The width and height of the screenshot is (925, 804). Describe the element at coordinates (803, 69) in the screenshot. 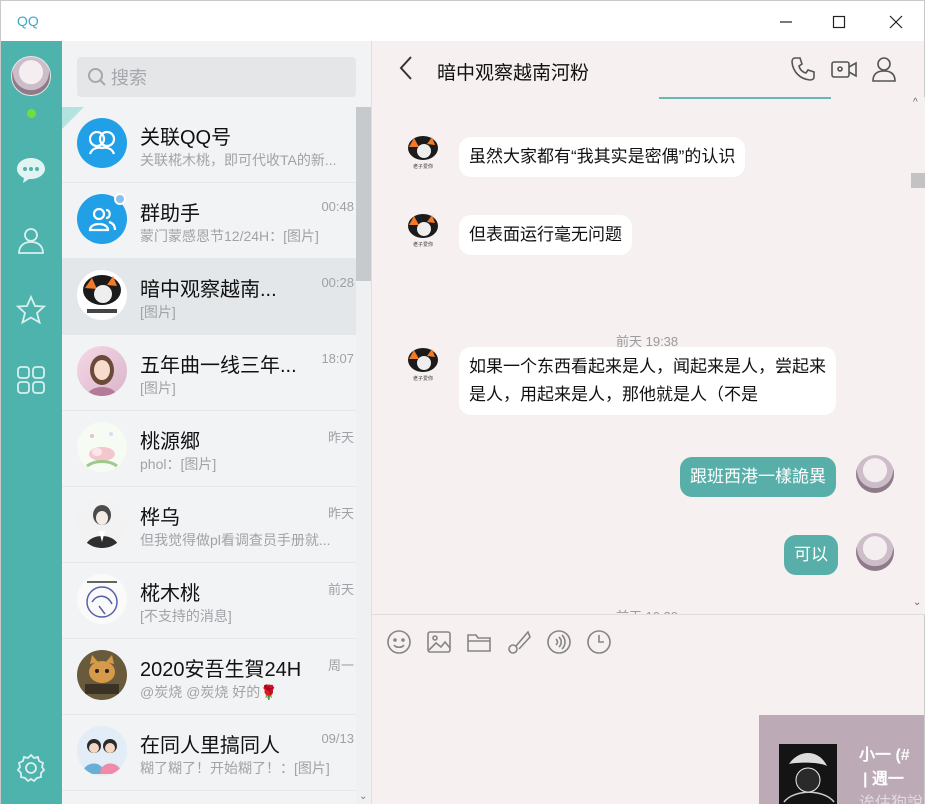

I see `voice-call-button` at that location.